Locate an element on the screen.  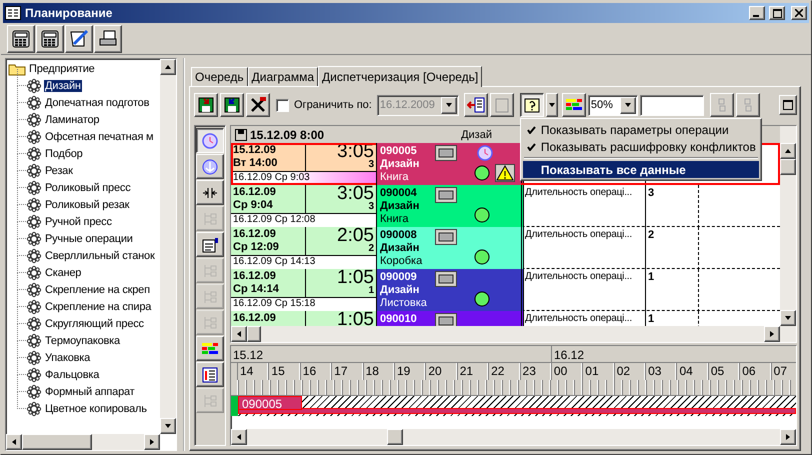
close-button is located at coordinates (799, 13).